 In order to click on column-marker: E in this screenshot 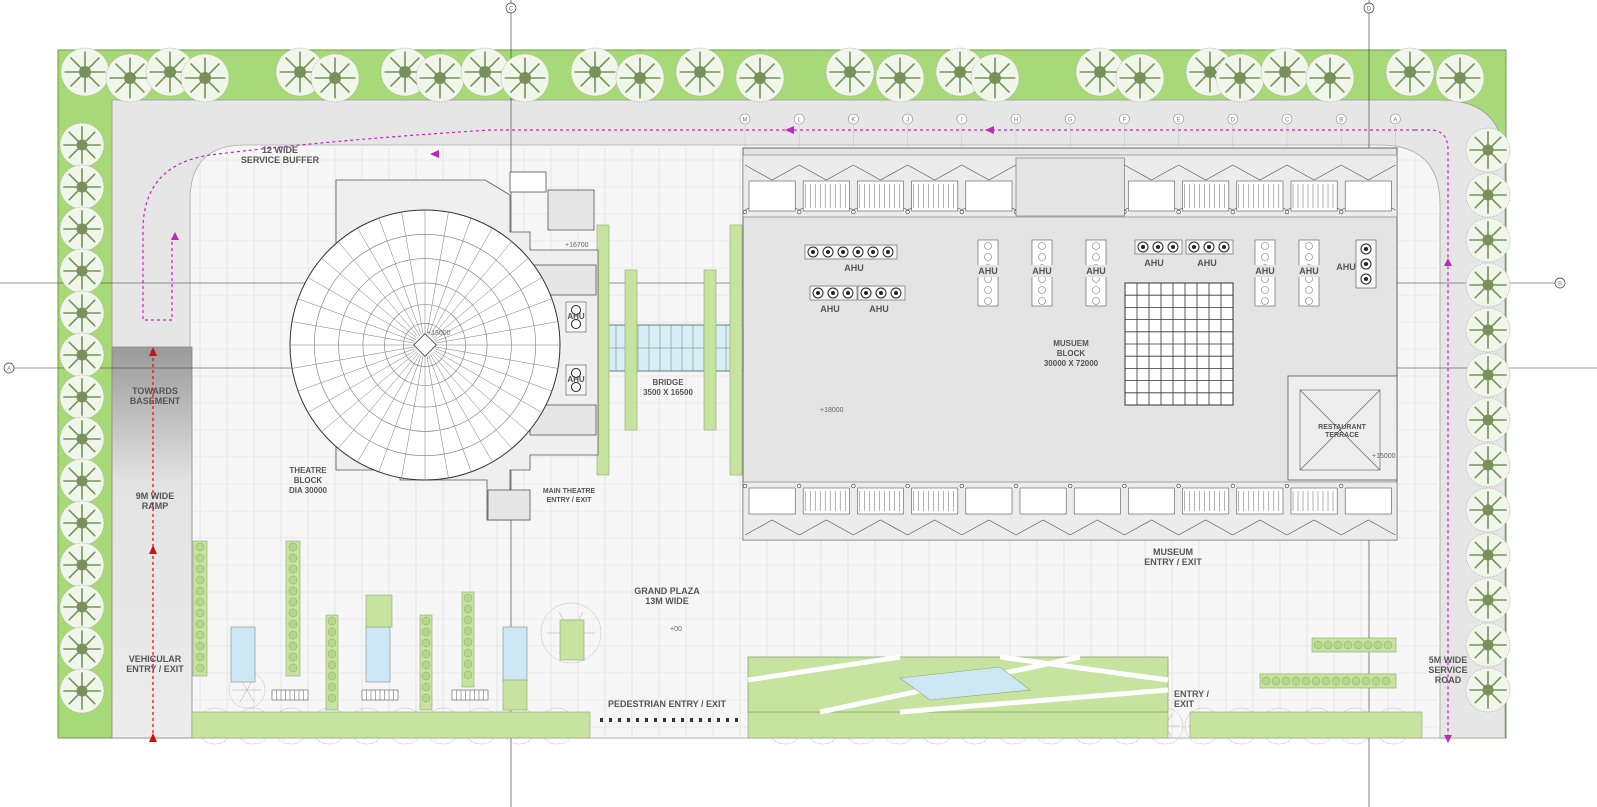, I will do `click(1178, 119)`.